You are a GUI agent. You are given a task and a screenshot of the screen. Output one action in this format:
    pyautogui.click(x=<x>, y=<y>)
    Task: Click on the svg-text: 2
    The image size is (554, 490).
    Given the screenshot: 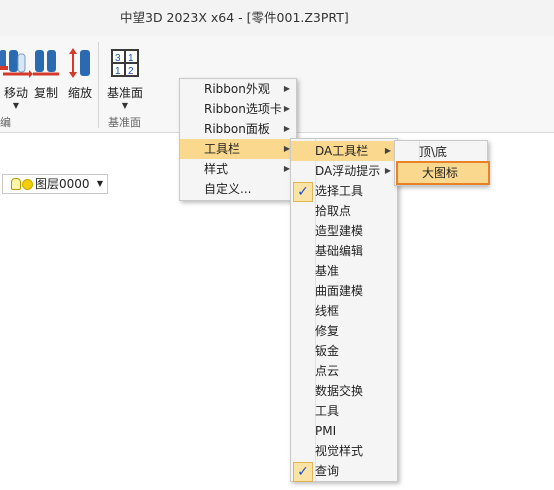 What is the action you would take?
    pyautogui.click(x=131, y=71)
    